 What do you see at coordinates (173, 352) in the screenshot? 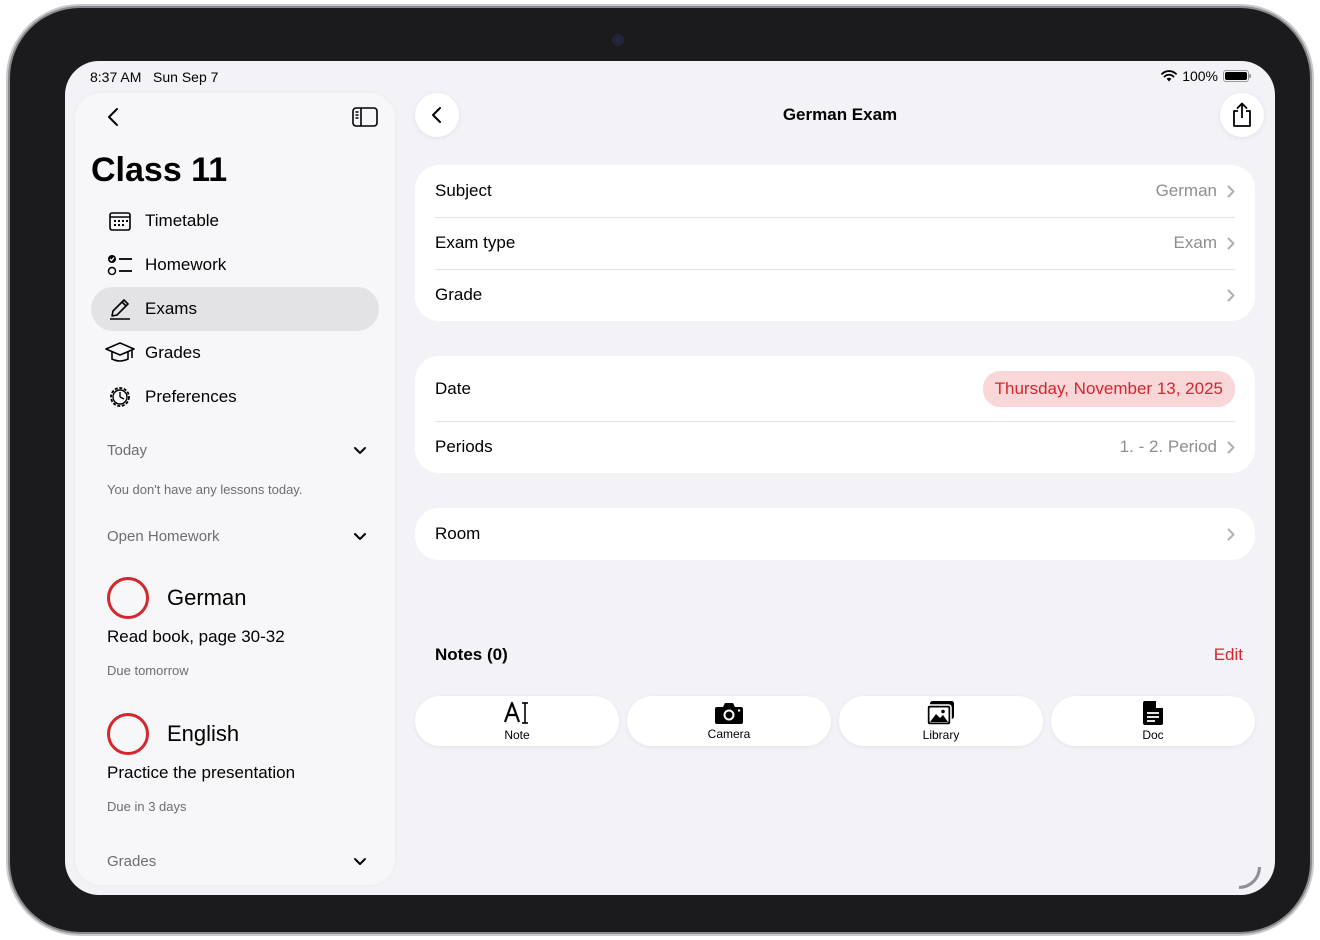
I see `sidebar-item-label: Grades` at bounding box center [173, 352].